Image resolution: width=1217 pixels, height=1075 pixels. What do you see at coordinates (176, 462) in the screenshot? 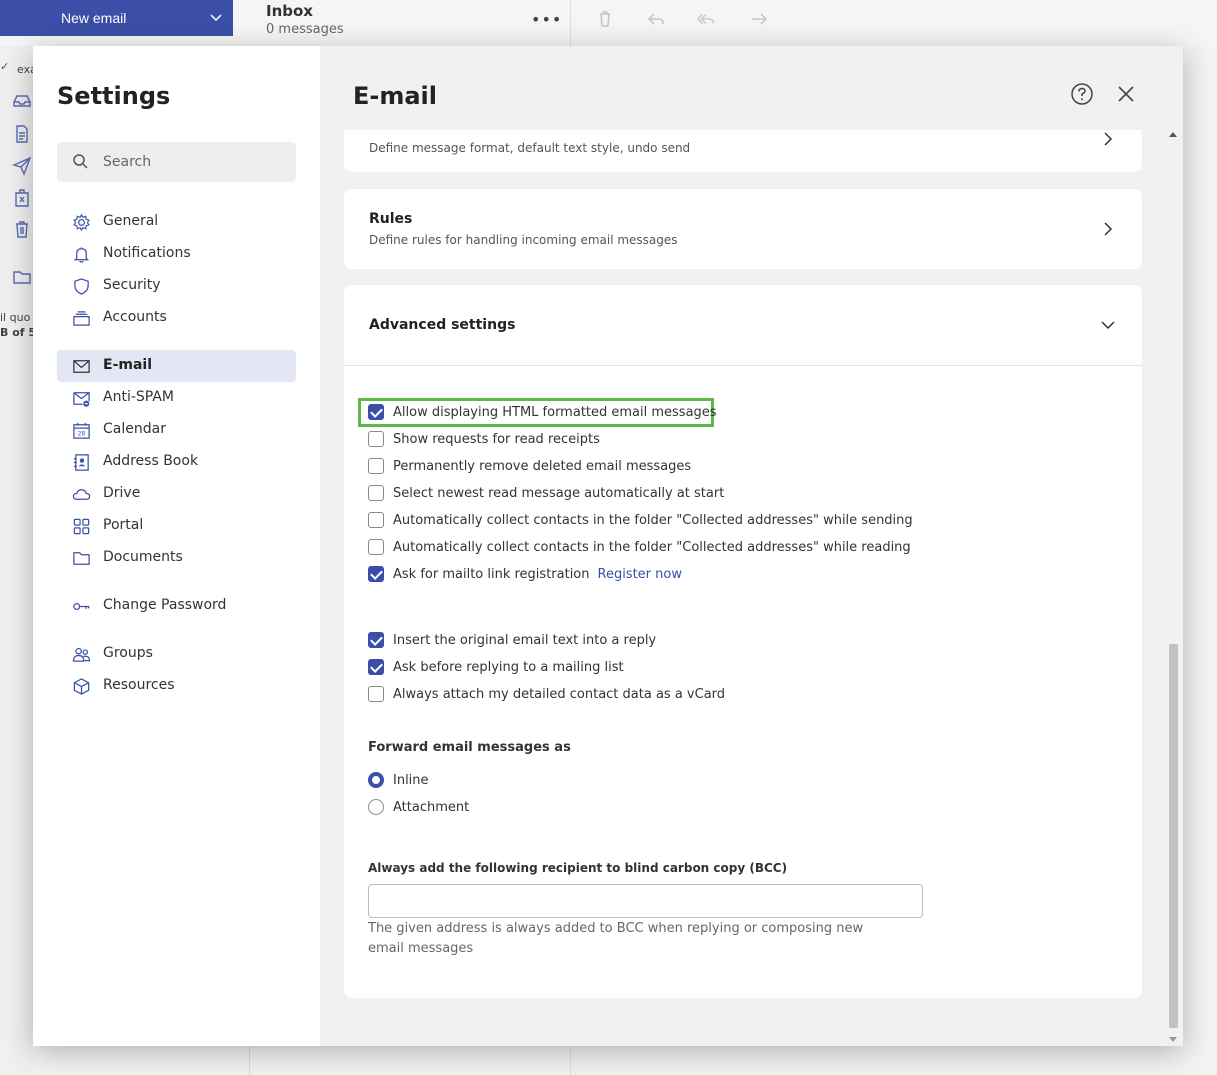
I see `nav-item-address-book: Address Book` at bounding box center [176, 462].